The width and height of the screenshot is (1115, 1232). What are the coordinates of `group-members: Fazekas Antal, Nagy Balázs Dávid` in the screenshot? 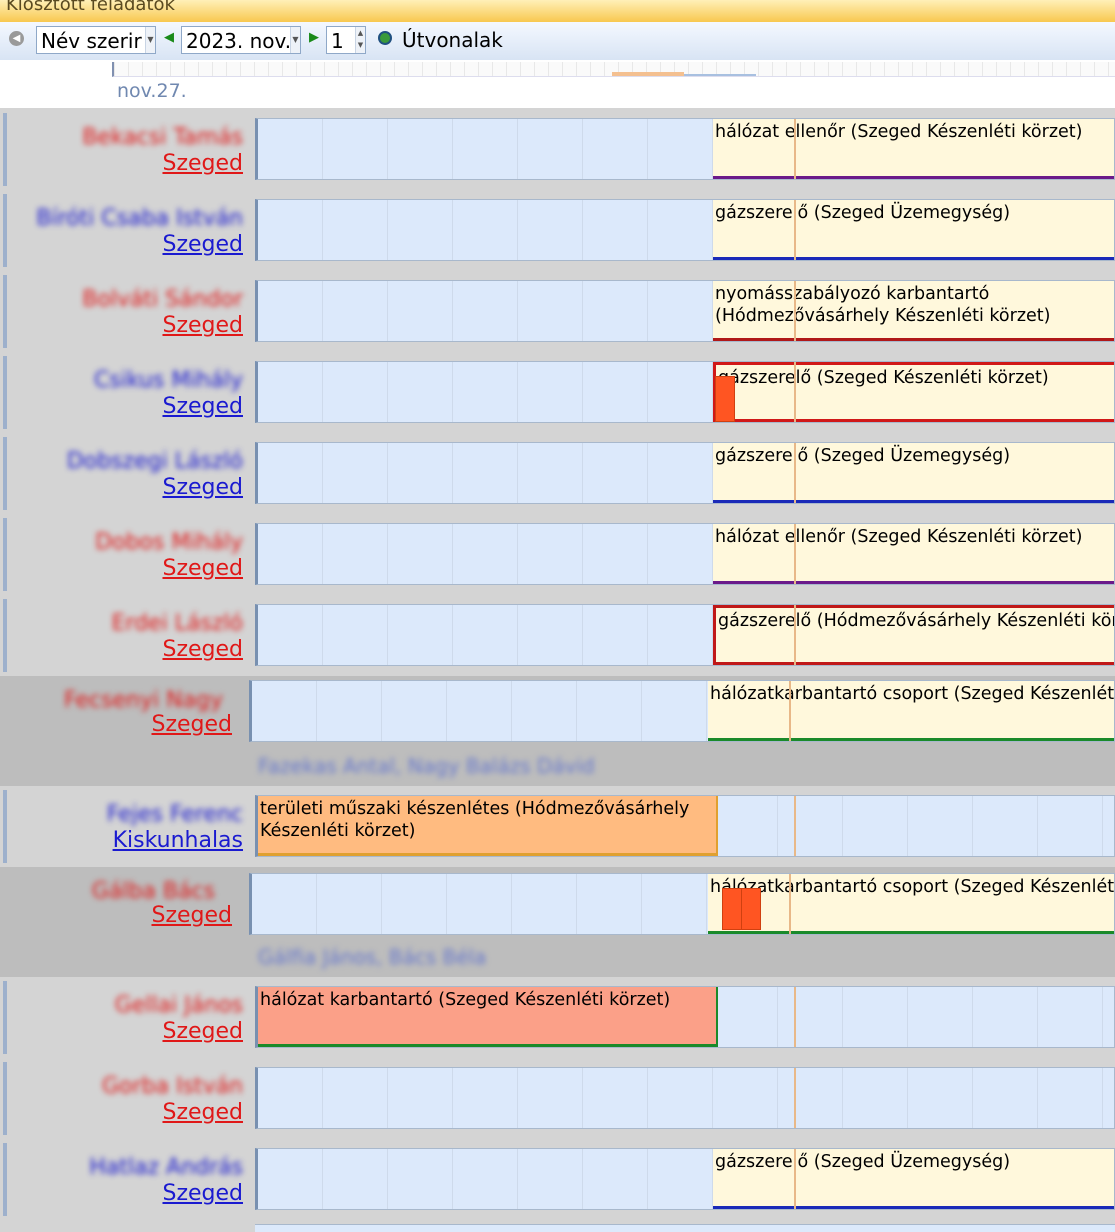 It's located at (426, 766).